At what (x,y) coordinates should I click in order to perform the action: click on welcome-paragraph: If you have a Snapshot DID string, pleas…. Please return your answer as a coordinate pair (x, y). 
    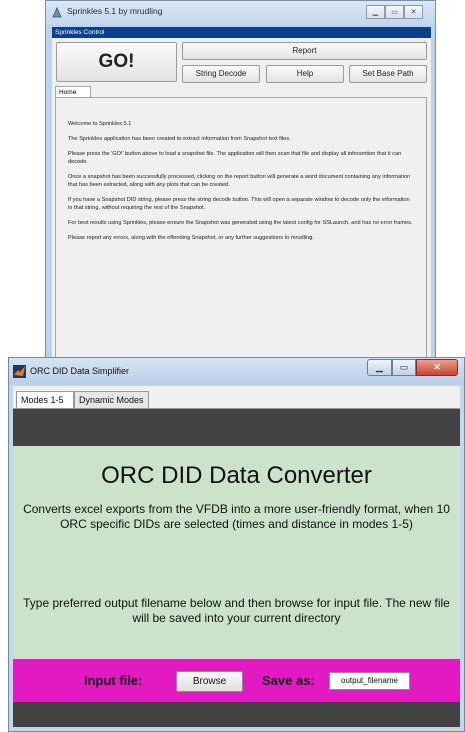
    Looking at the image, I should click on (239, 204).